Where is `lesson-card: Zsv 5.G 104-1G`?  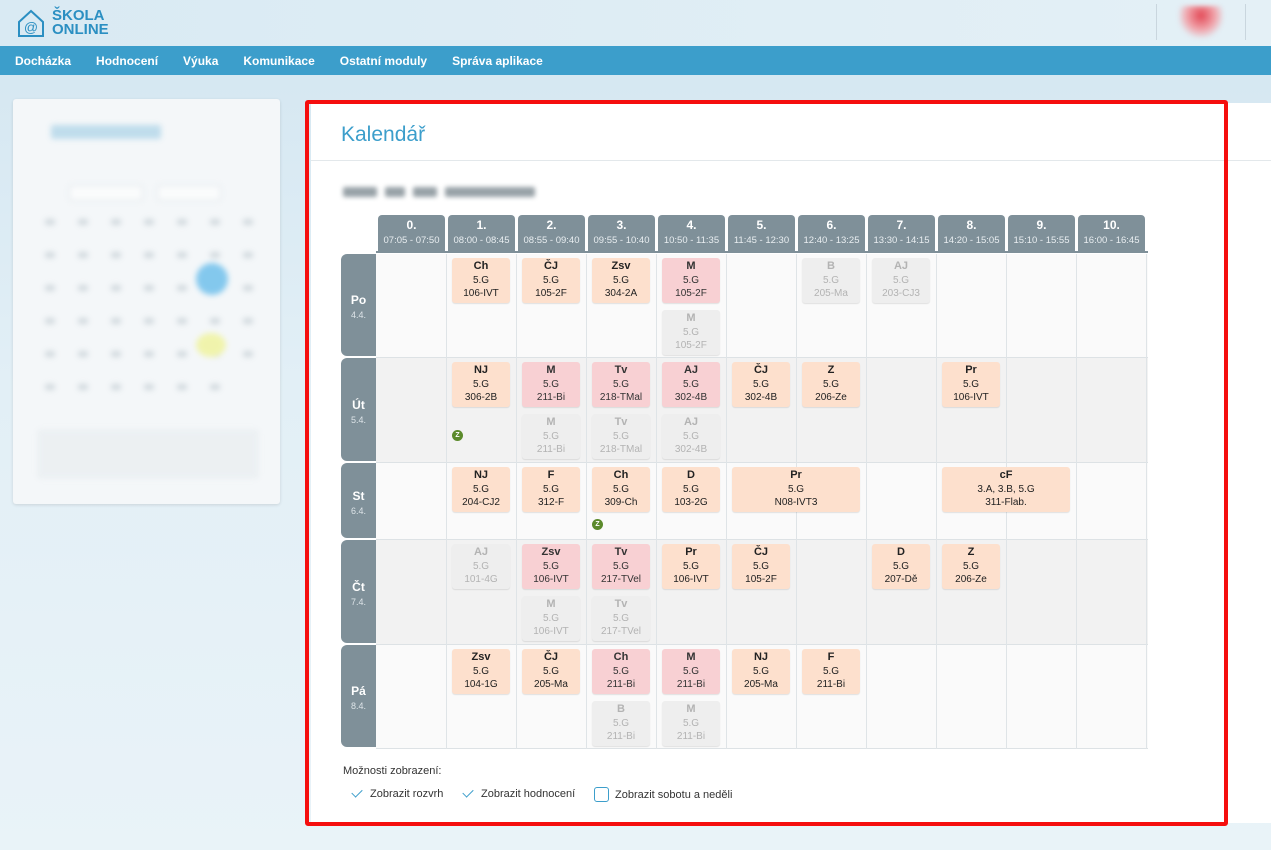
lesson-card: Zsv 5.G 104-1G is located at coordinates (481, 671).